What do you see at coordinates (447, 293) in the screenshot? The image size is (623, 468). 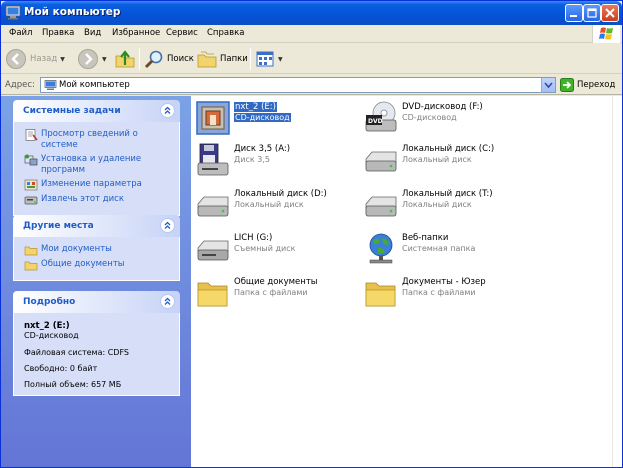 I see `user-documents-item: Документы - Юзер Папка с файлами` at bounding box center [447, 293].